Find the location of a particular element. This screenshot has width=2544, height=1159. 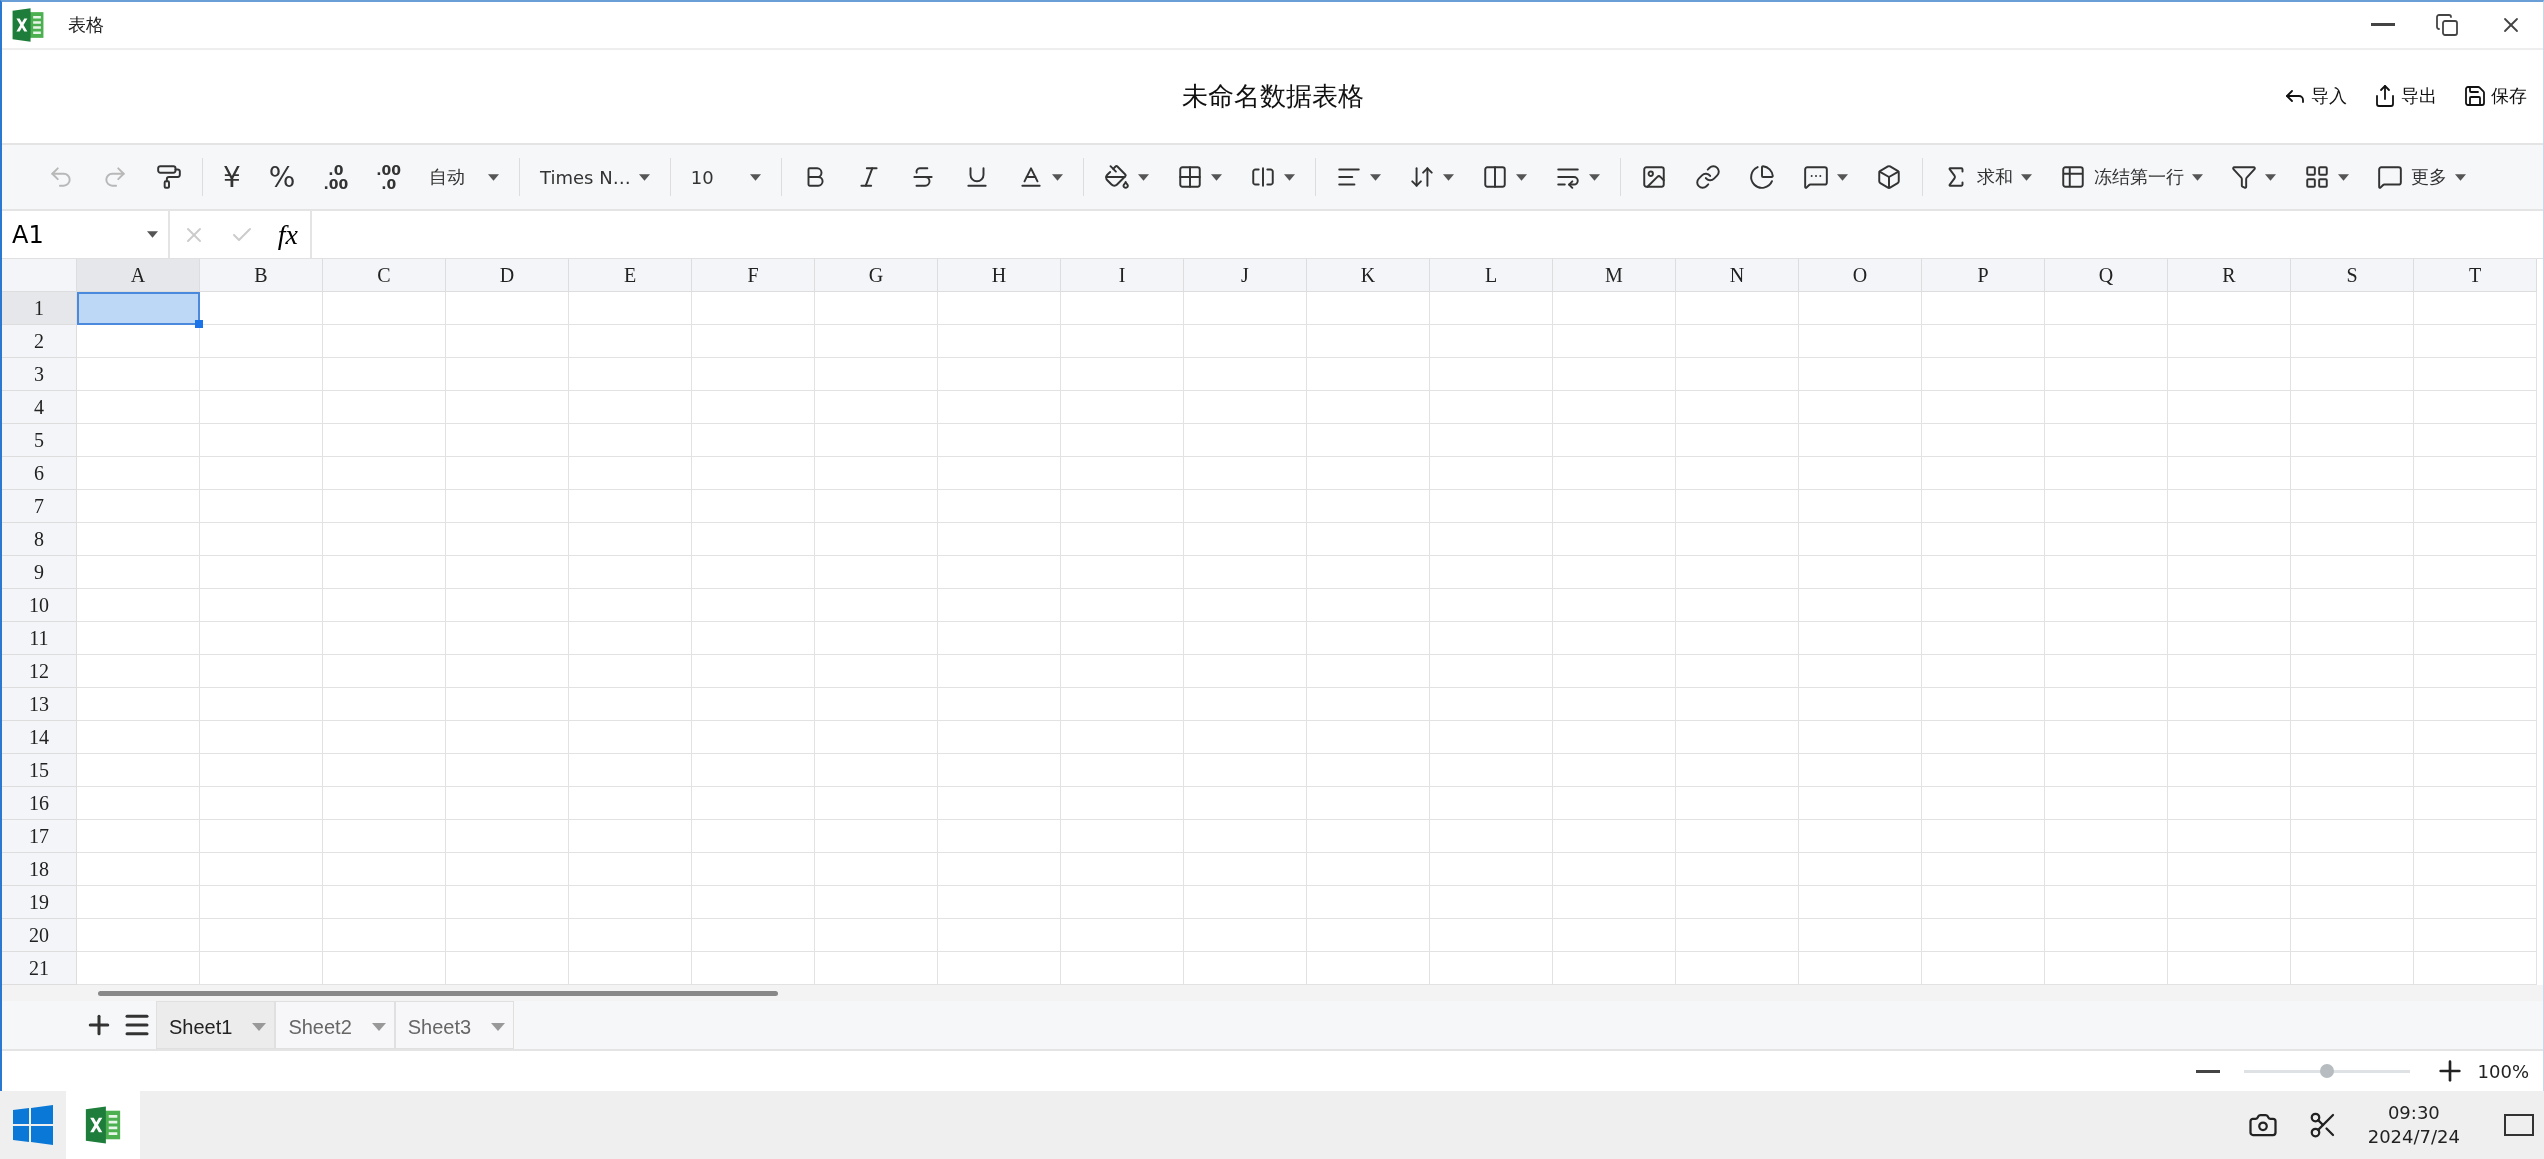

decimal-button: .00 .0 is located at coordinates (389, 177).